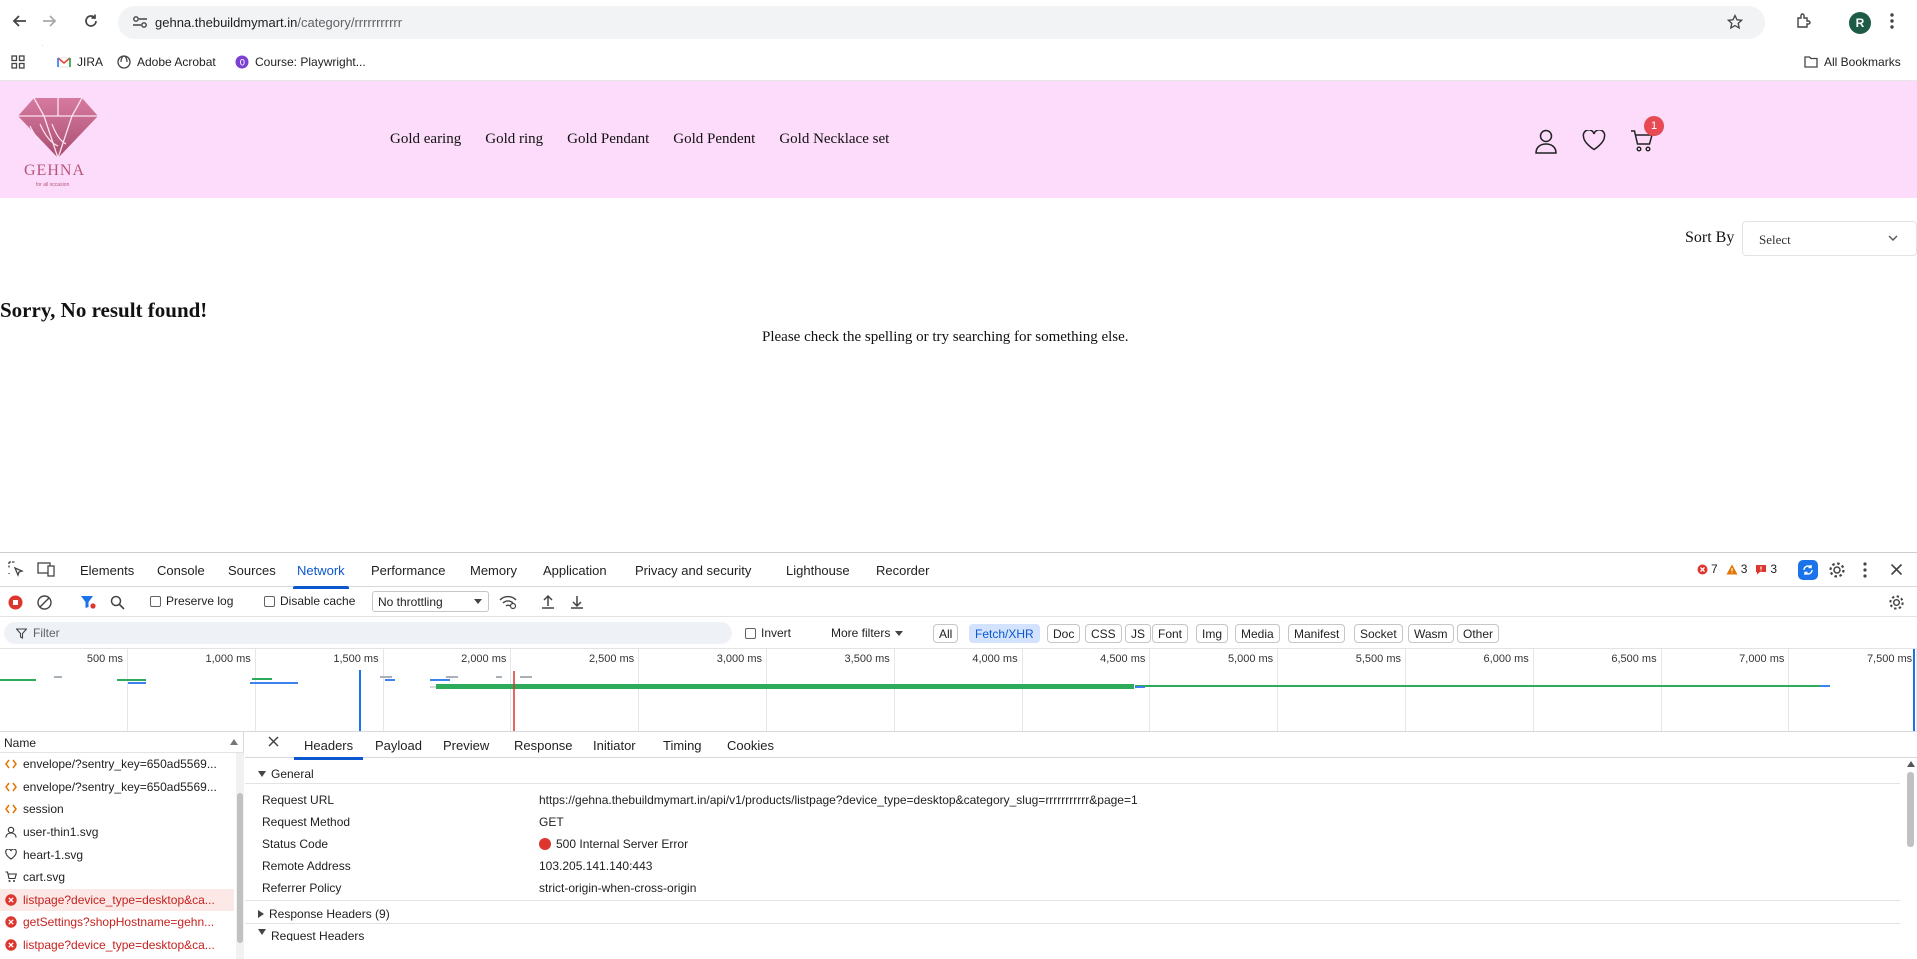 The height and width of the screenshot is (959, 1917). What do you see at coordinates (1594, 140) in the screenshot?
I see `heart-icon` at bounding box center [1594, 140].